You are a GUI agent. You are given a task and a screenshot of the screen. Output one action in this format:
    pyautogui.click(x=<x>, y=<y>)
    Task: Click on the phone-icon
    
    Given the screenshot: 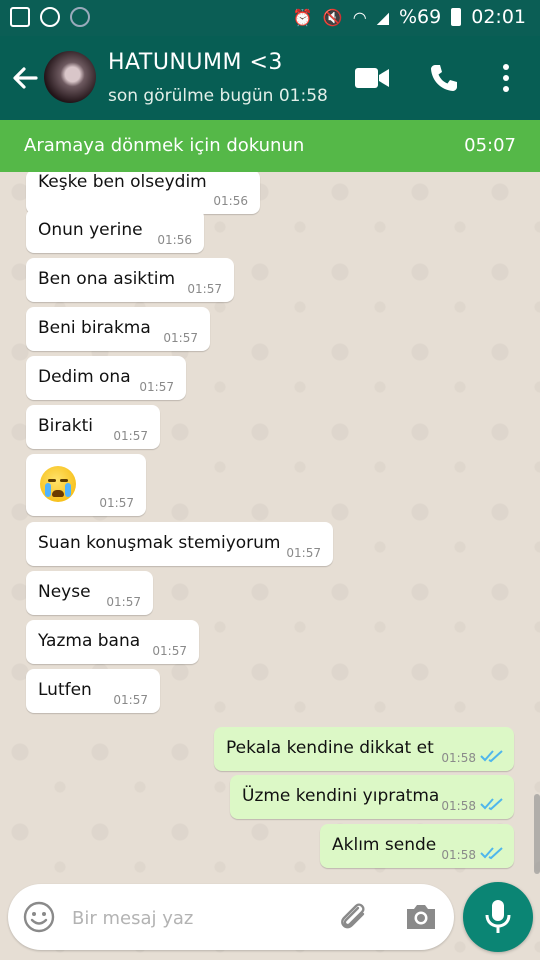 What is the action you would take?
    pyautogui.click(x=444, y=78)
    